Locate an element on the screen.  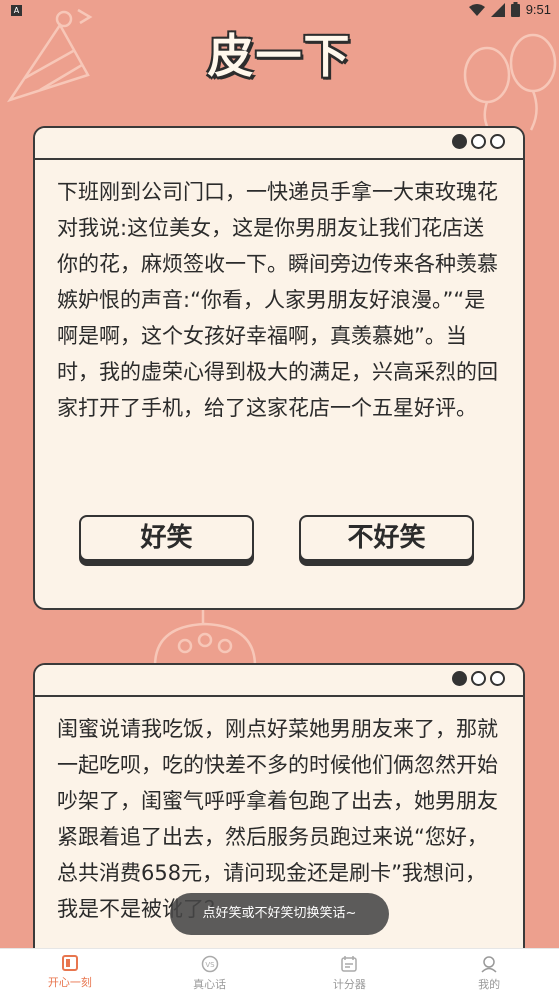
tab-label: 真心话 is located at coordinates (210, 984).